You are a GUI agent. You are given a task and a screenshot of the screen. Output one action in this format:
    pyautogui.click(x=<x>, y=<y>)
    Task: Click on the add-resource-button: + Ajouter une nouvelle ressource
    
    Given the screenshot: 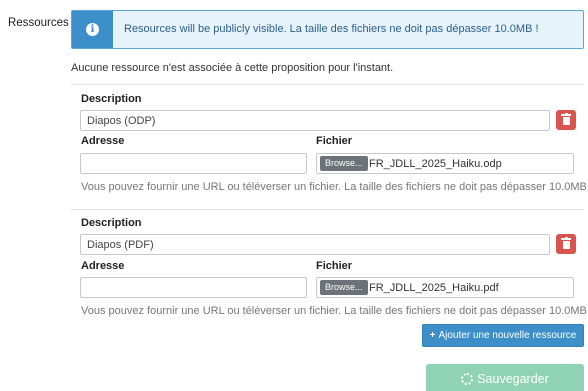 What is the action you would take?
    pyautogui.click(x=503, y=335)
    